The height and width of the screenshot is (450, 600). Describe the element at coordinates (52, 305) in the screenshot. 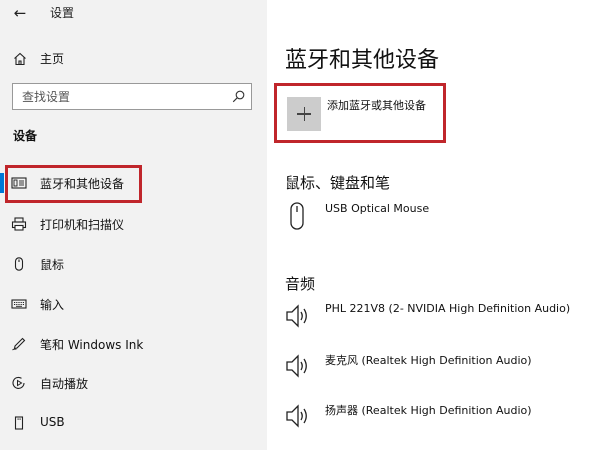

I see `sidebar-item-label: 输入` at that location.